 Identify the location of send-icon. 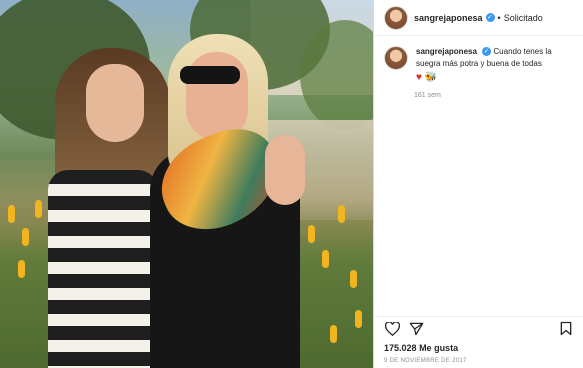
(416, 329).